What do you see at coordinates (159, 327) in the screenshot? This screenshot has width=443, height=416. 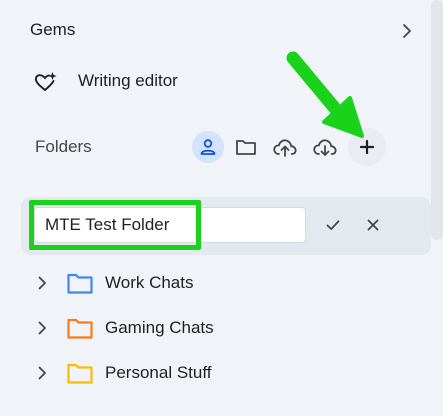 I see `folder-label: Gaming Chats` at bounding box center [159, 327].